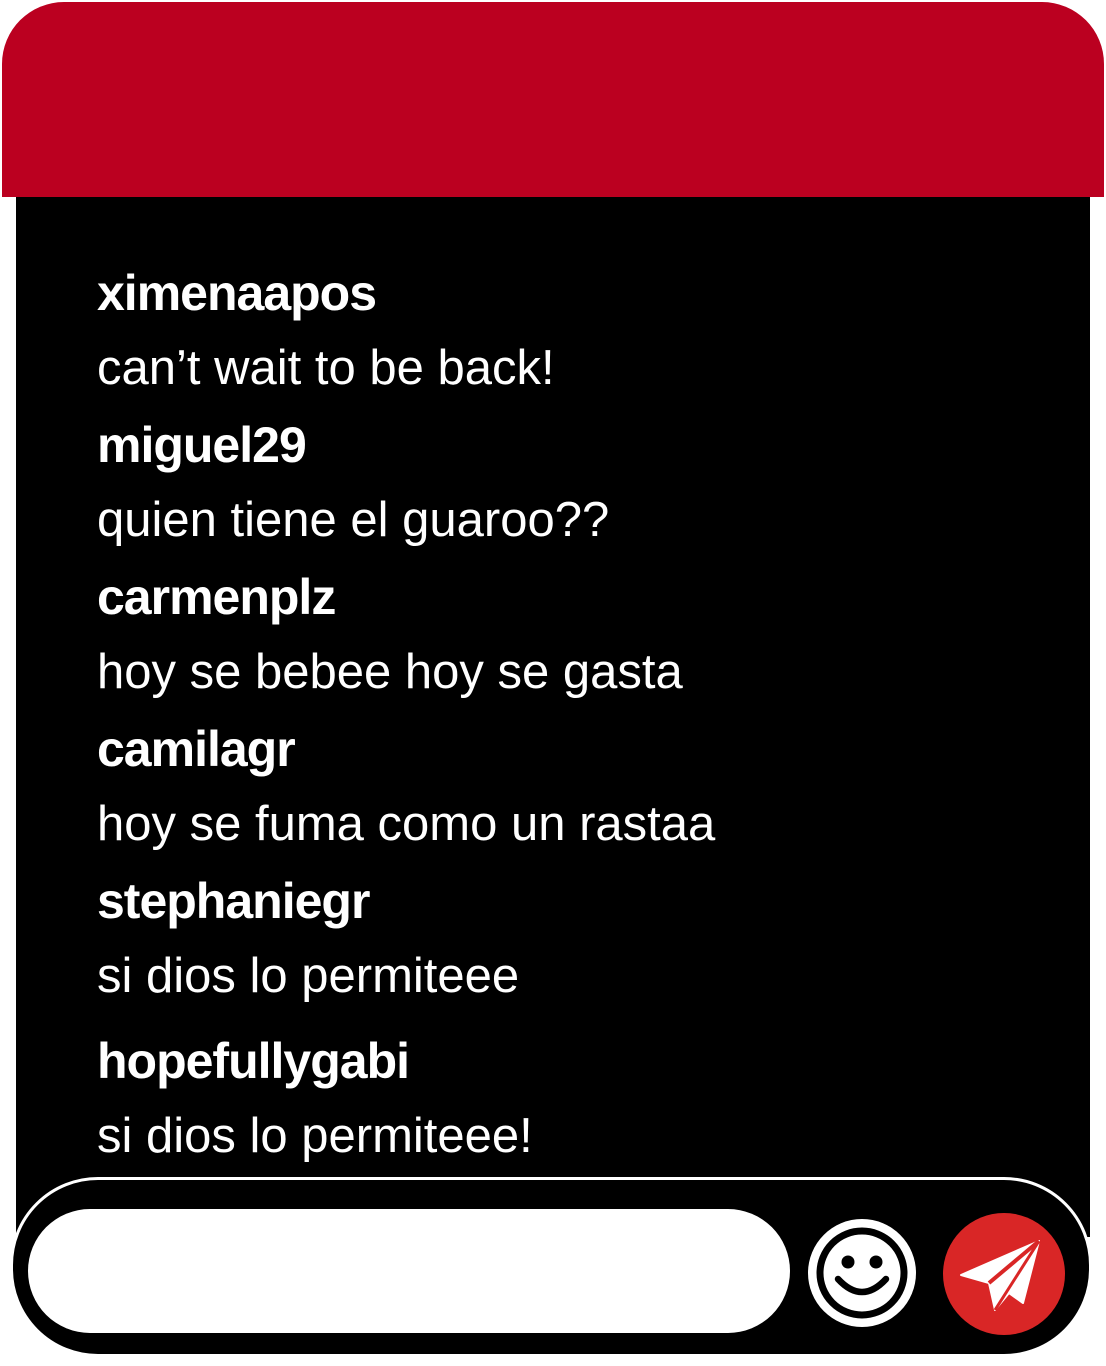 The height and width of the screenshot is (1366, 1106). I want to click on message-text: hoy se fuma como un rastaa, so click(406, 824).